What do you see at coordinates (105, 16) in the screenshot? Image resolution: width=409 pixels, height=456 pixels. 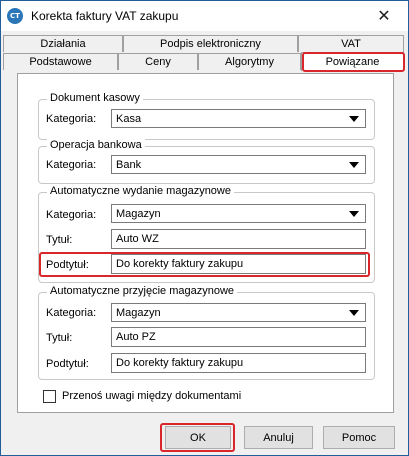 I see `window-title: Korekta faktury VAT zakupu` at bounding box center [105, 16].